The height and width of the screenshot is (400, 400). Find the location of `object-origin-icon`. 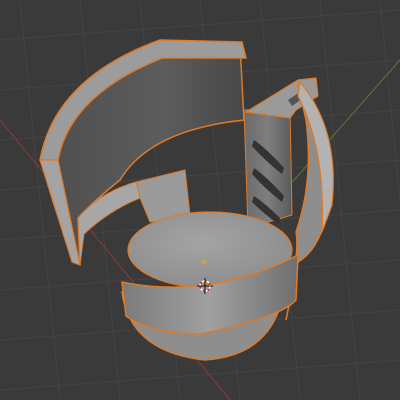

object-origin-icon is located at coordinates (204, 262).